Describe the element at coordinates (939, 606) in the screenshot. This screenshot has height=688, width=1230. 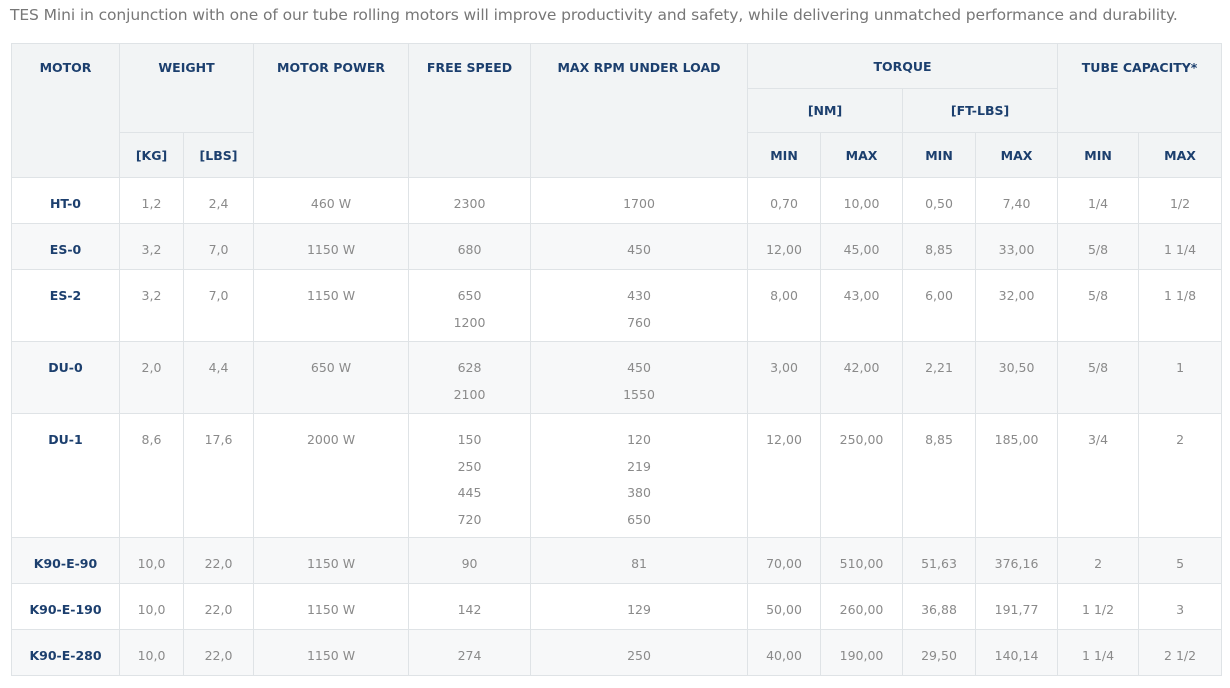
I see `cell-torque-ft-min: 36,88` at that location.